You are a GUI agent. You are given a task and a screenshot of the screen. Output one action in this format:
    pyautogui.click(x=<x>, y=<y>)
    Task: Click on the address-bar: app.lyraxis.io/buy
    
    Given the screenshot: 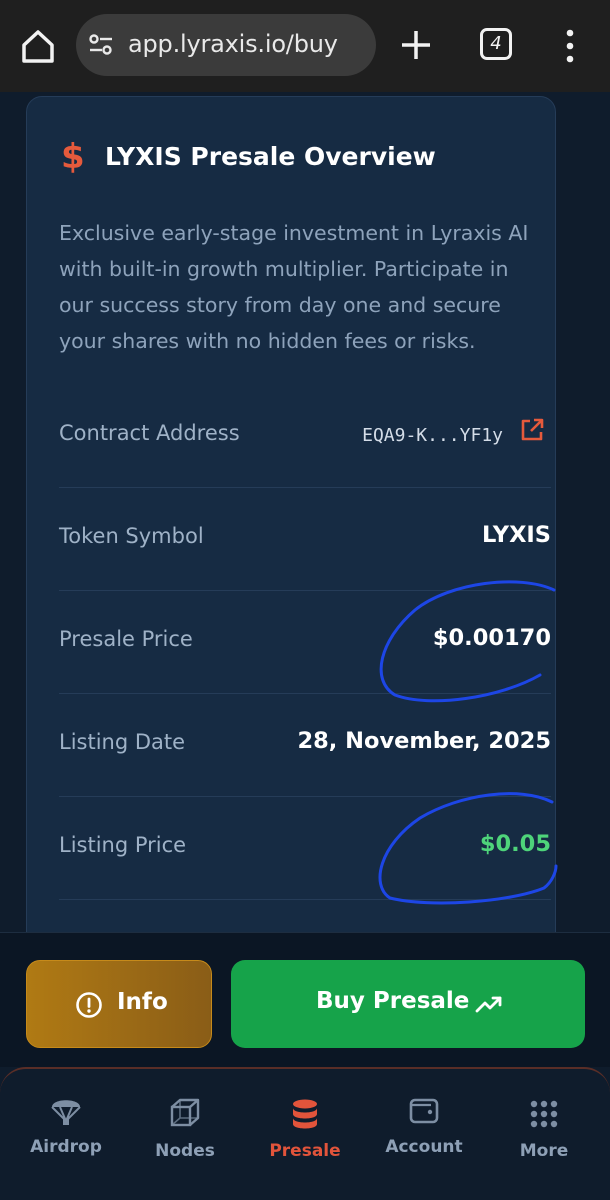 What is the action you would take?
    pyautogui.click(x=226, y=45)
    